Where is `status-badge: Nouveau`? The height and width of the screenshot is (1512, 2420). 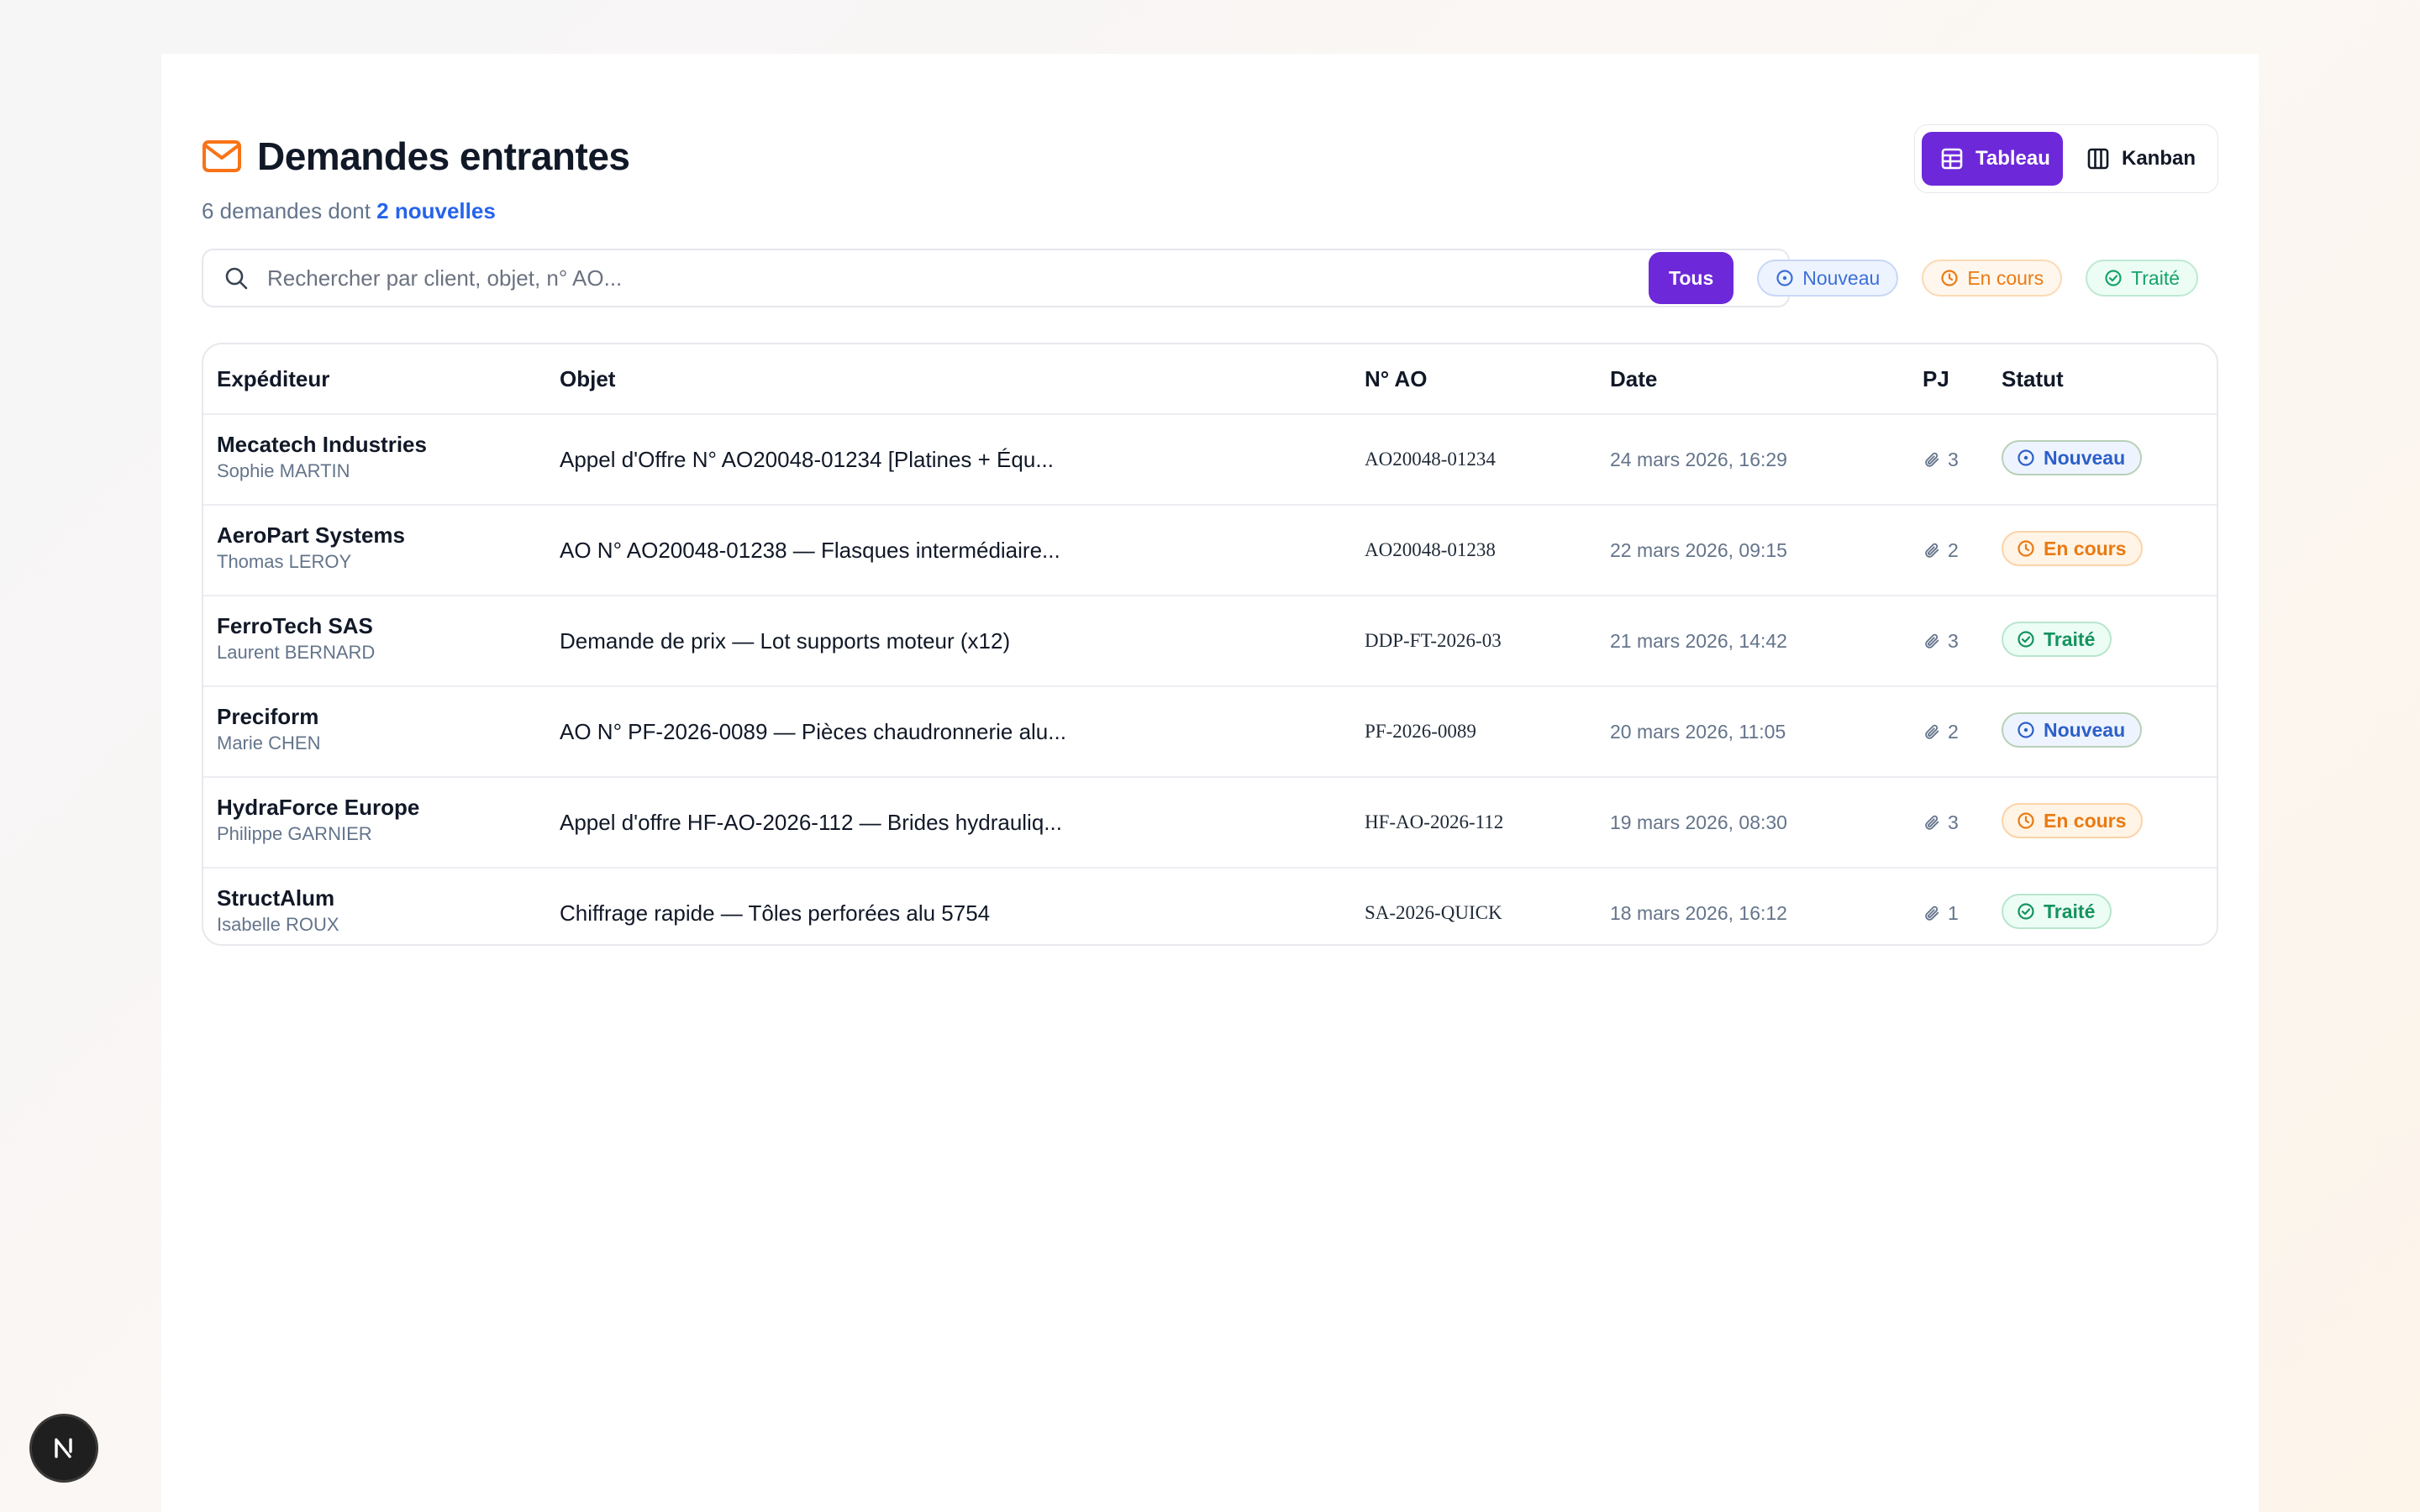
status-badge: Nouveau is located at coordinates (2072, 730).